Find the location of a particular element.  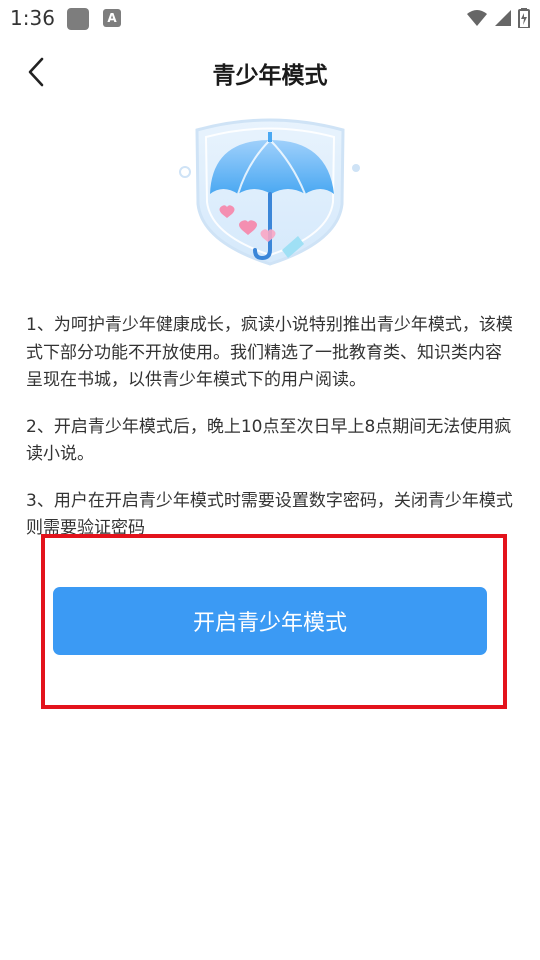

umbrella-shield-illustration is located at coordinates (269, 192).